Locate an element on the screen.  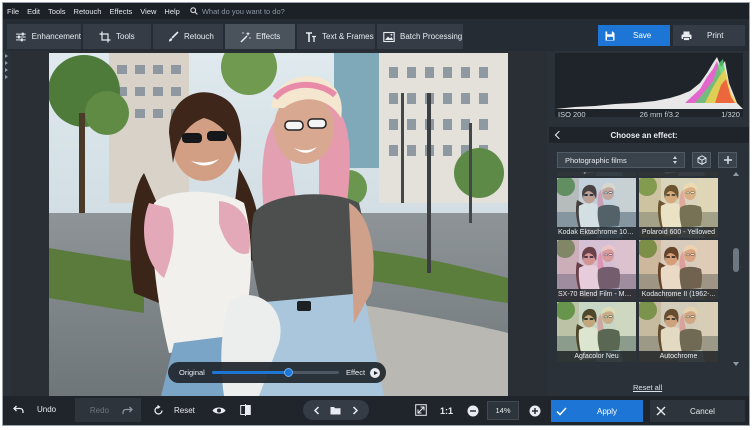
tab-retouch-label: Retouch is located at coordinates (199, 36).